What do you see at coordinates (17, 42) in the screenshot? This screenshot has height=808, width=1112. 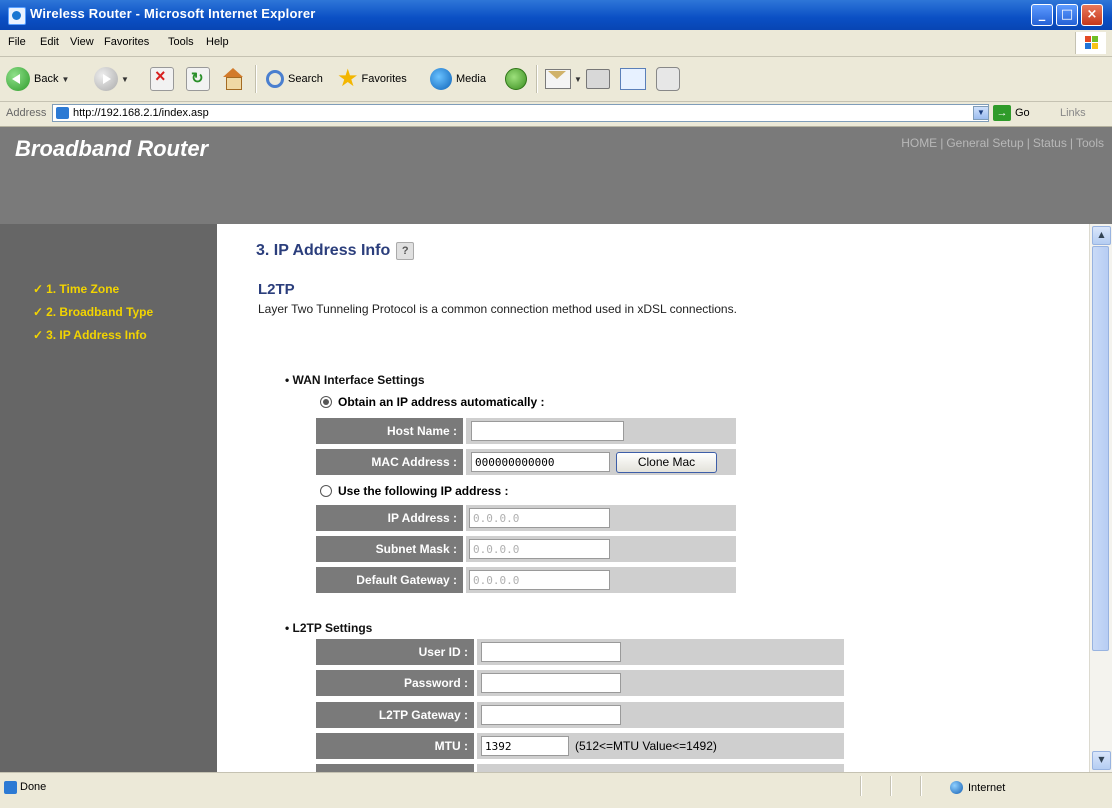 I see `menu-file: File` at bounding box center [17, 42].